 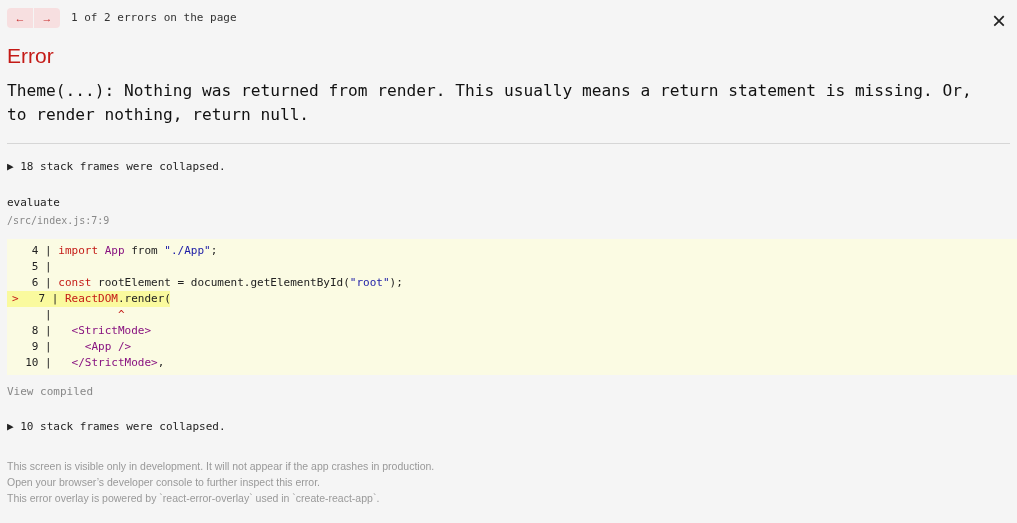 What do you see at coordinates (81, 347) in the screenshot?
I see `code-line: 9 | <App />` at bounding box center [81, 347].